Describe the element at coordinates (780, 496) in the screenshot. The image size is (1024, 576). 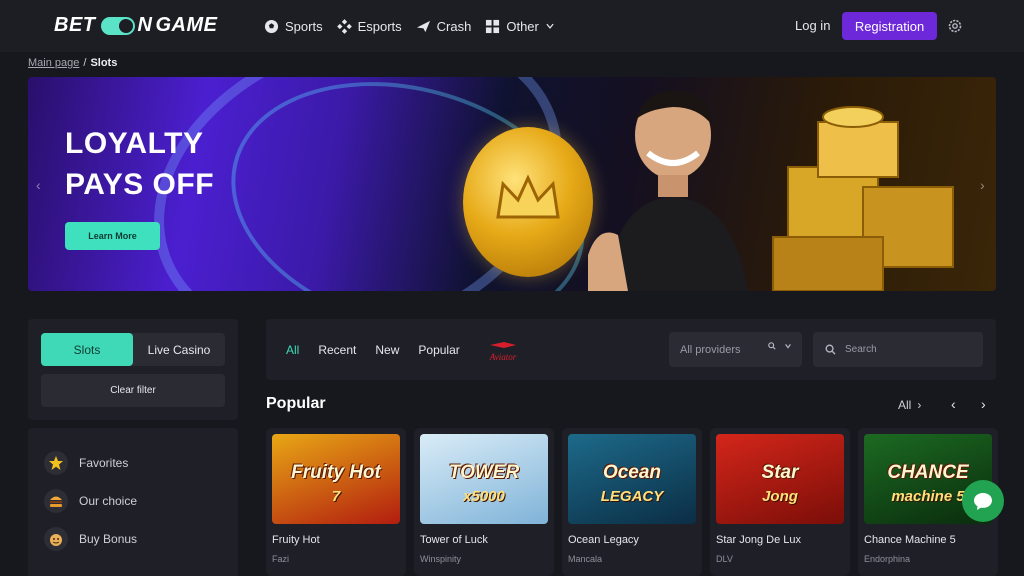
I see `thumbnail-subtitle: Jong` at that location.